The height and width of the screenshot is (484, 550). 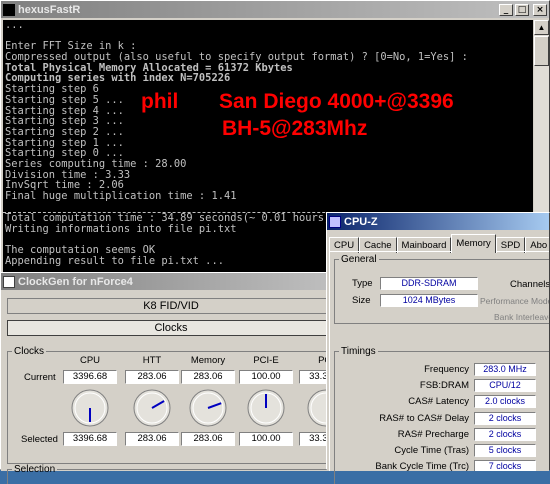 What do you see at coordinates (431, 450) in the screenshot?
I see `timing-label: Cycle Time (Tras)` at bounding box center [431, 450].